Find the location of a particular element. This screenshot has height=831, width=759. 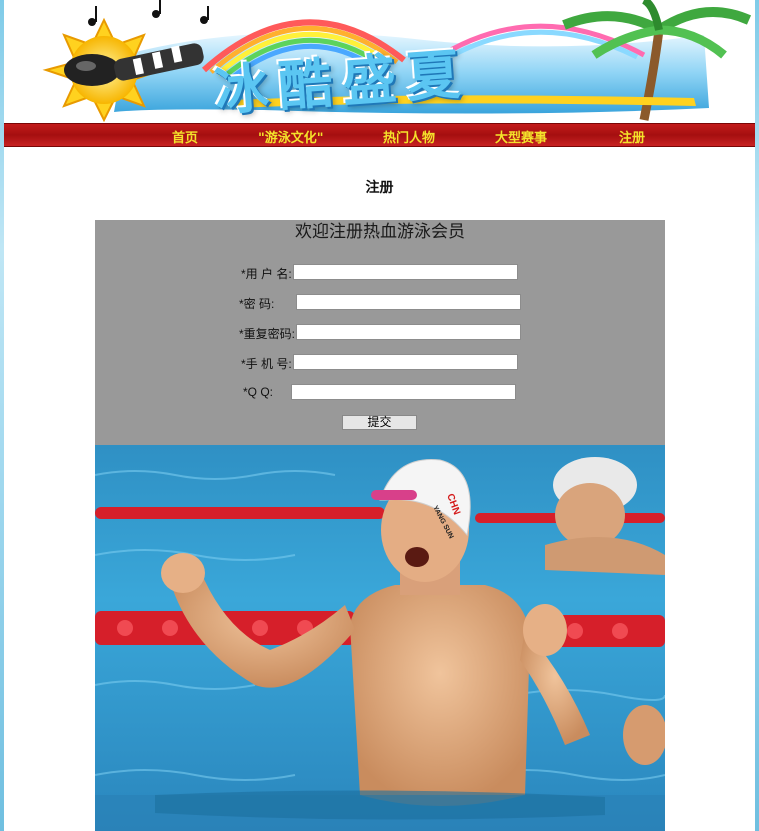

password-label: *密 码: is located at coordinates (257, 304).